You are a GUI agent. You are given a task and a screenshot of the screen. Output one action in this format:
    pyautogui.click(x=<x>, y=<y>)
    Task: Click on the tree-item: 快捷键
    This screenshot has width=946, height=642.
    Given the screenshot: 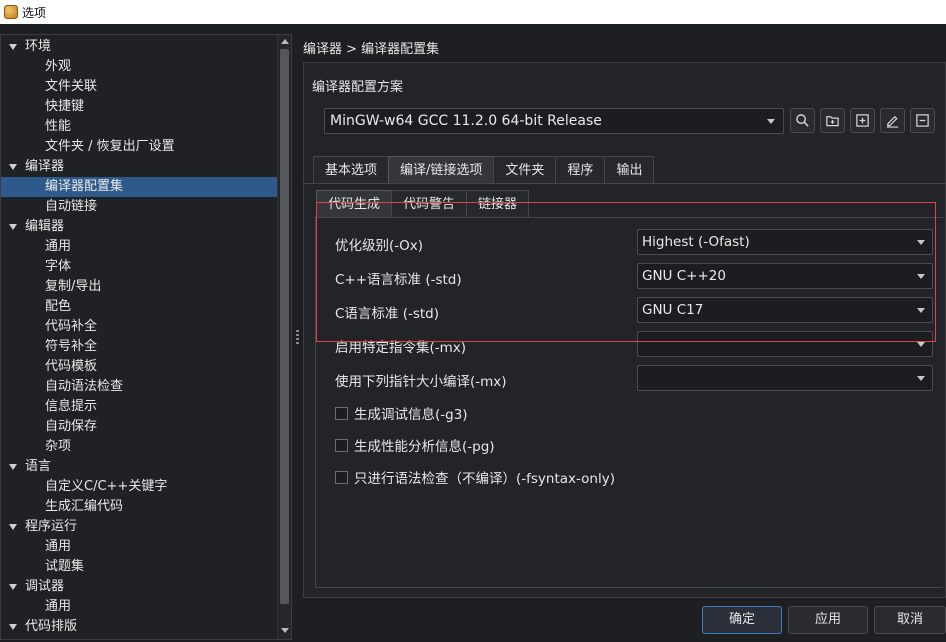 What is the action you would take?
    pyautogui.click(x=139, y=107)
    